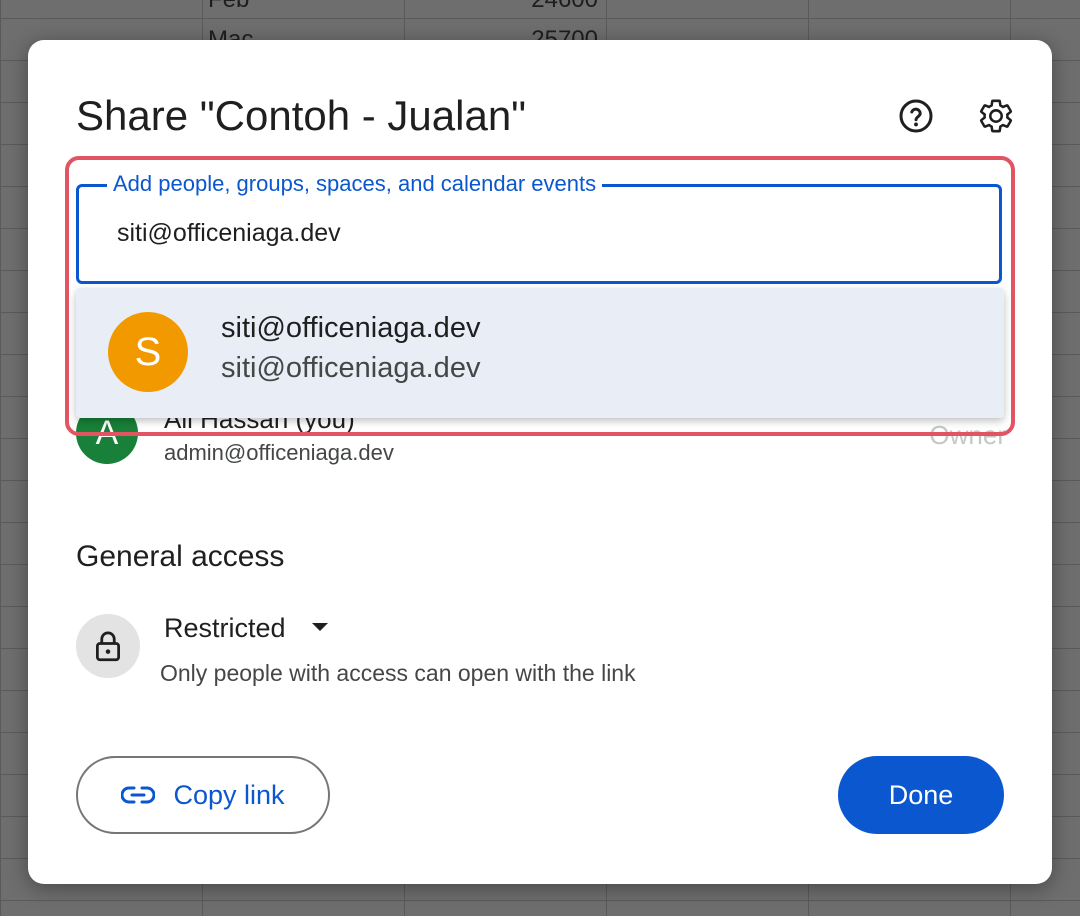 The image size is (1080, 916). Describe the element at coordinates (229, 794) in the screenshot. I see `copy-link-label: Copy link` at that location.